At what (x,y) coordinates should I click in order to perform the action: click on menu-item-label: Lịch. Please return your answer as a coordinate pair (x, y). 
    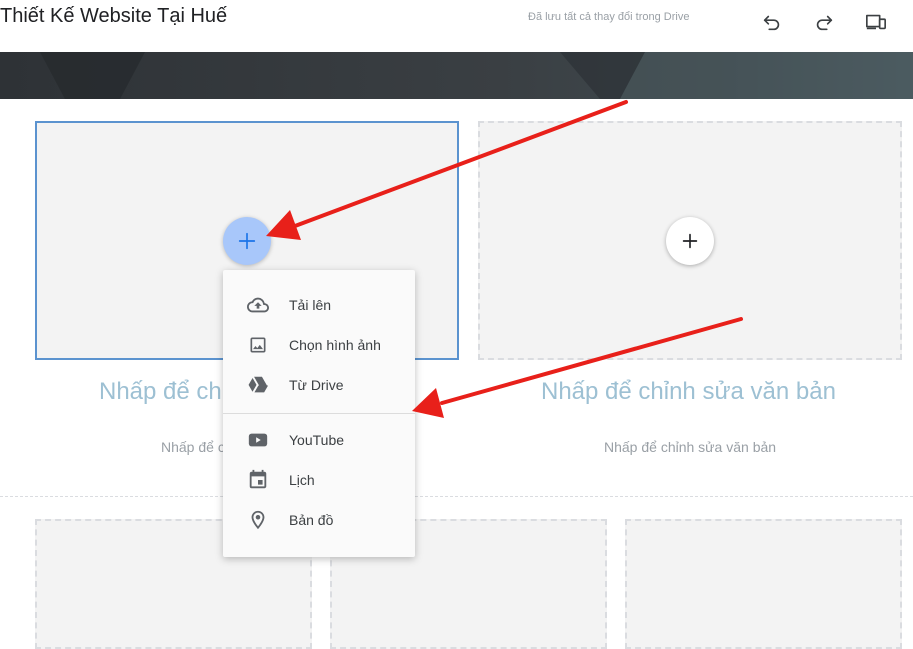
    Looking at the image, I should click on (302, 480).